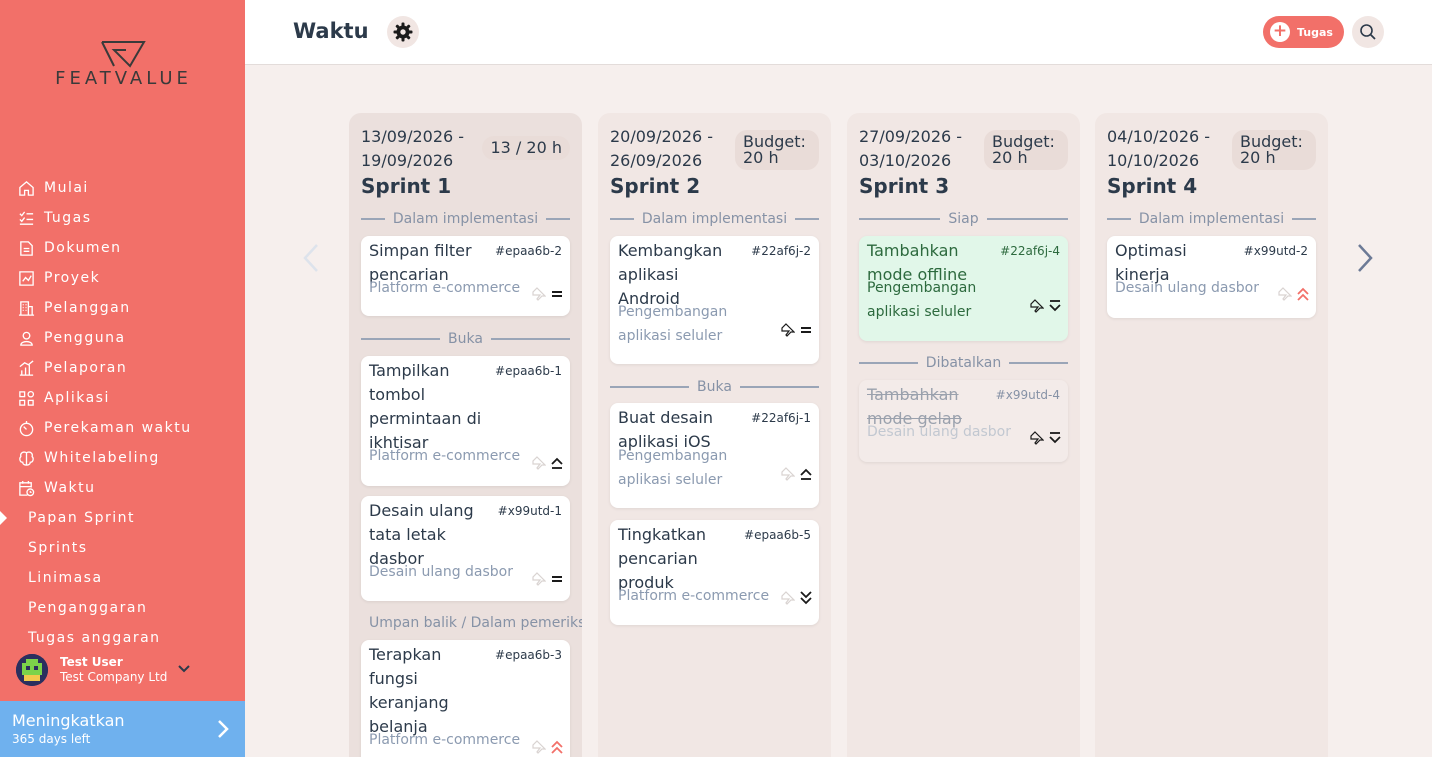 The height and width of the screenshot is (757, 1432). Describe the element at coordinates (922, 300) in the screenshot. I see `task-project: Pengembangan aplikasi seluler` at that location.